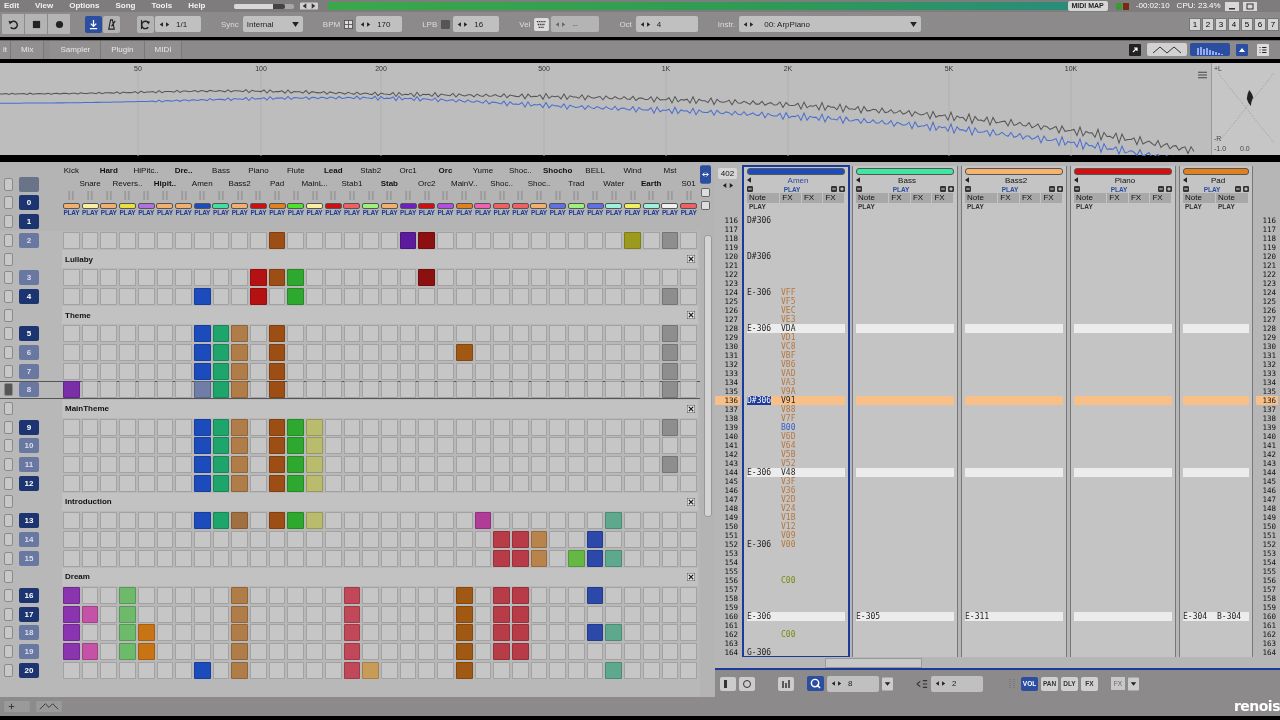 This screenshot has width=1280, height=720. I want to click on quantize-field: 8, so click(853, 683).